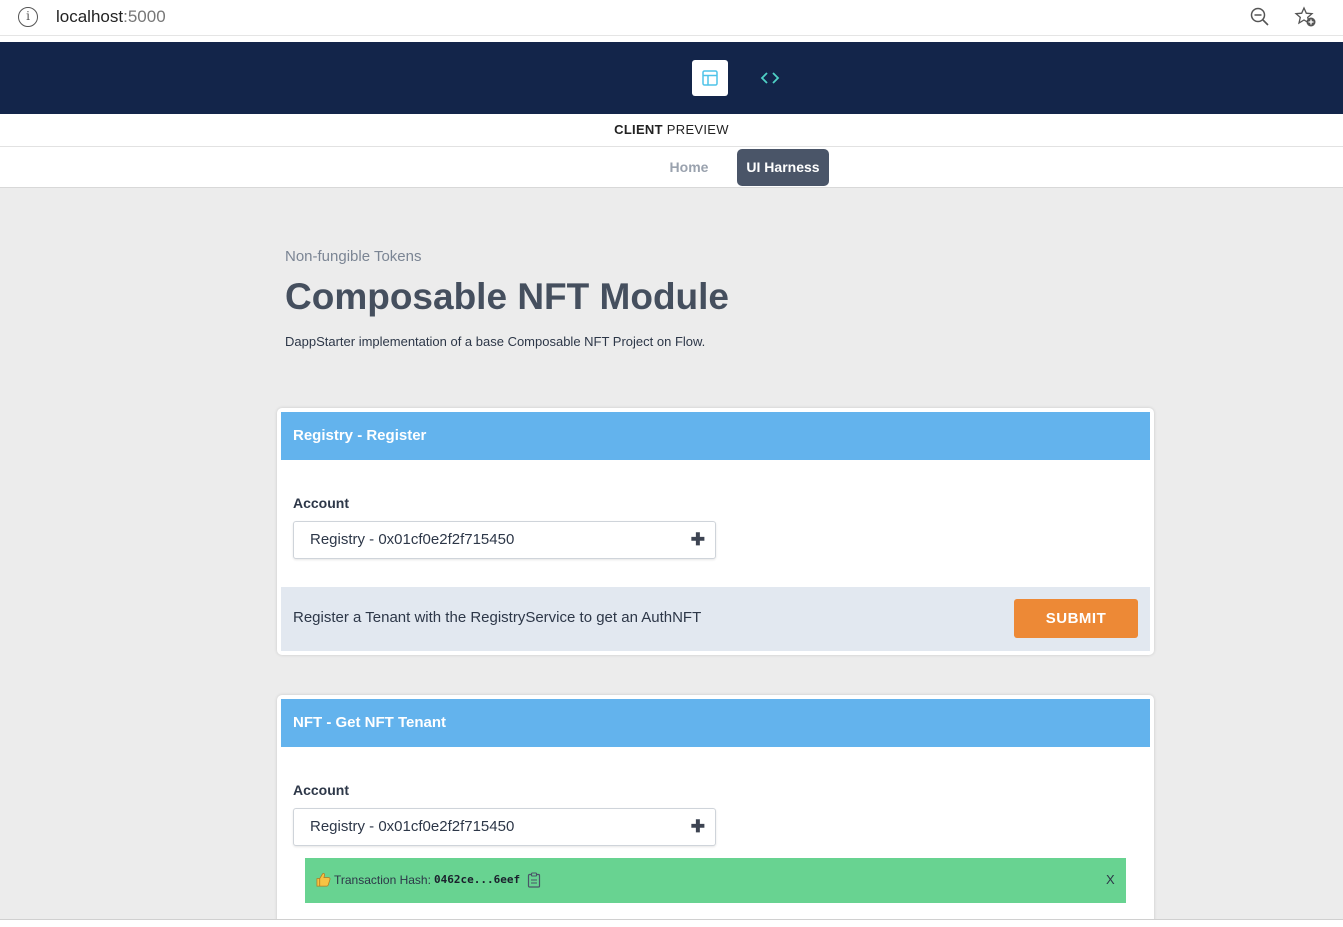 This screenshot has height=927, width=1343. I want to click on page-title: Composable NFT Module, so click(507, 296).